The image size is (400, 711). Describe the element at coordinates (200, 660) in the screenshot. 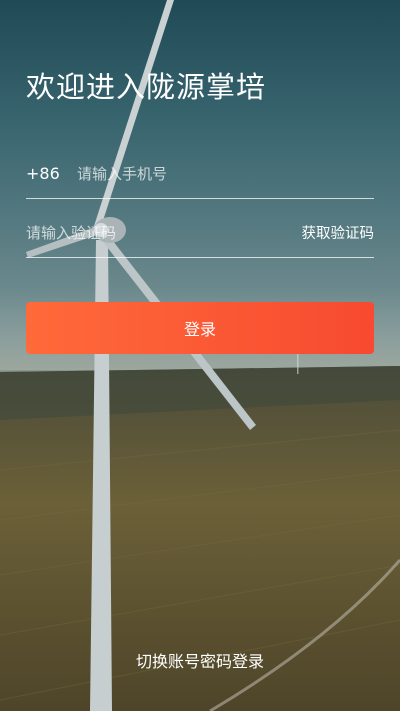

I see `switch-password-login-link: 切换账号密码登录` at that location.